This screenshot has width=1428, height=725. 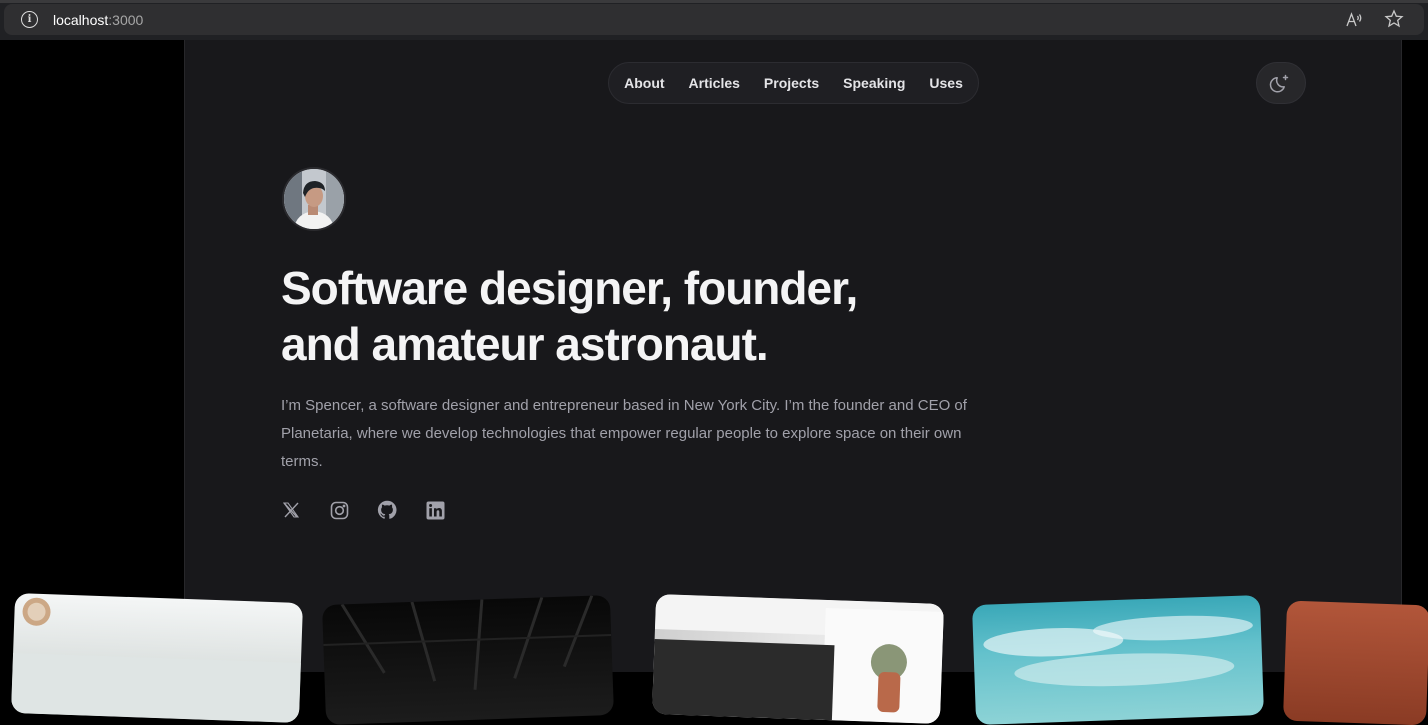 What do you see at coordinates (1394, 19) in the screenshot?
I see `favorite-star-icon` at bounding box center [1394, 19].